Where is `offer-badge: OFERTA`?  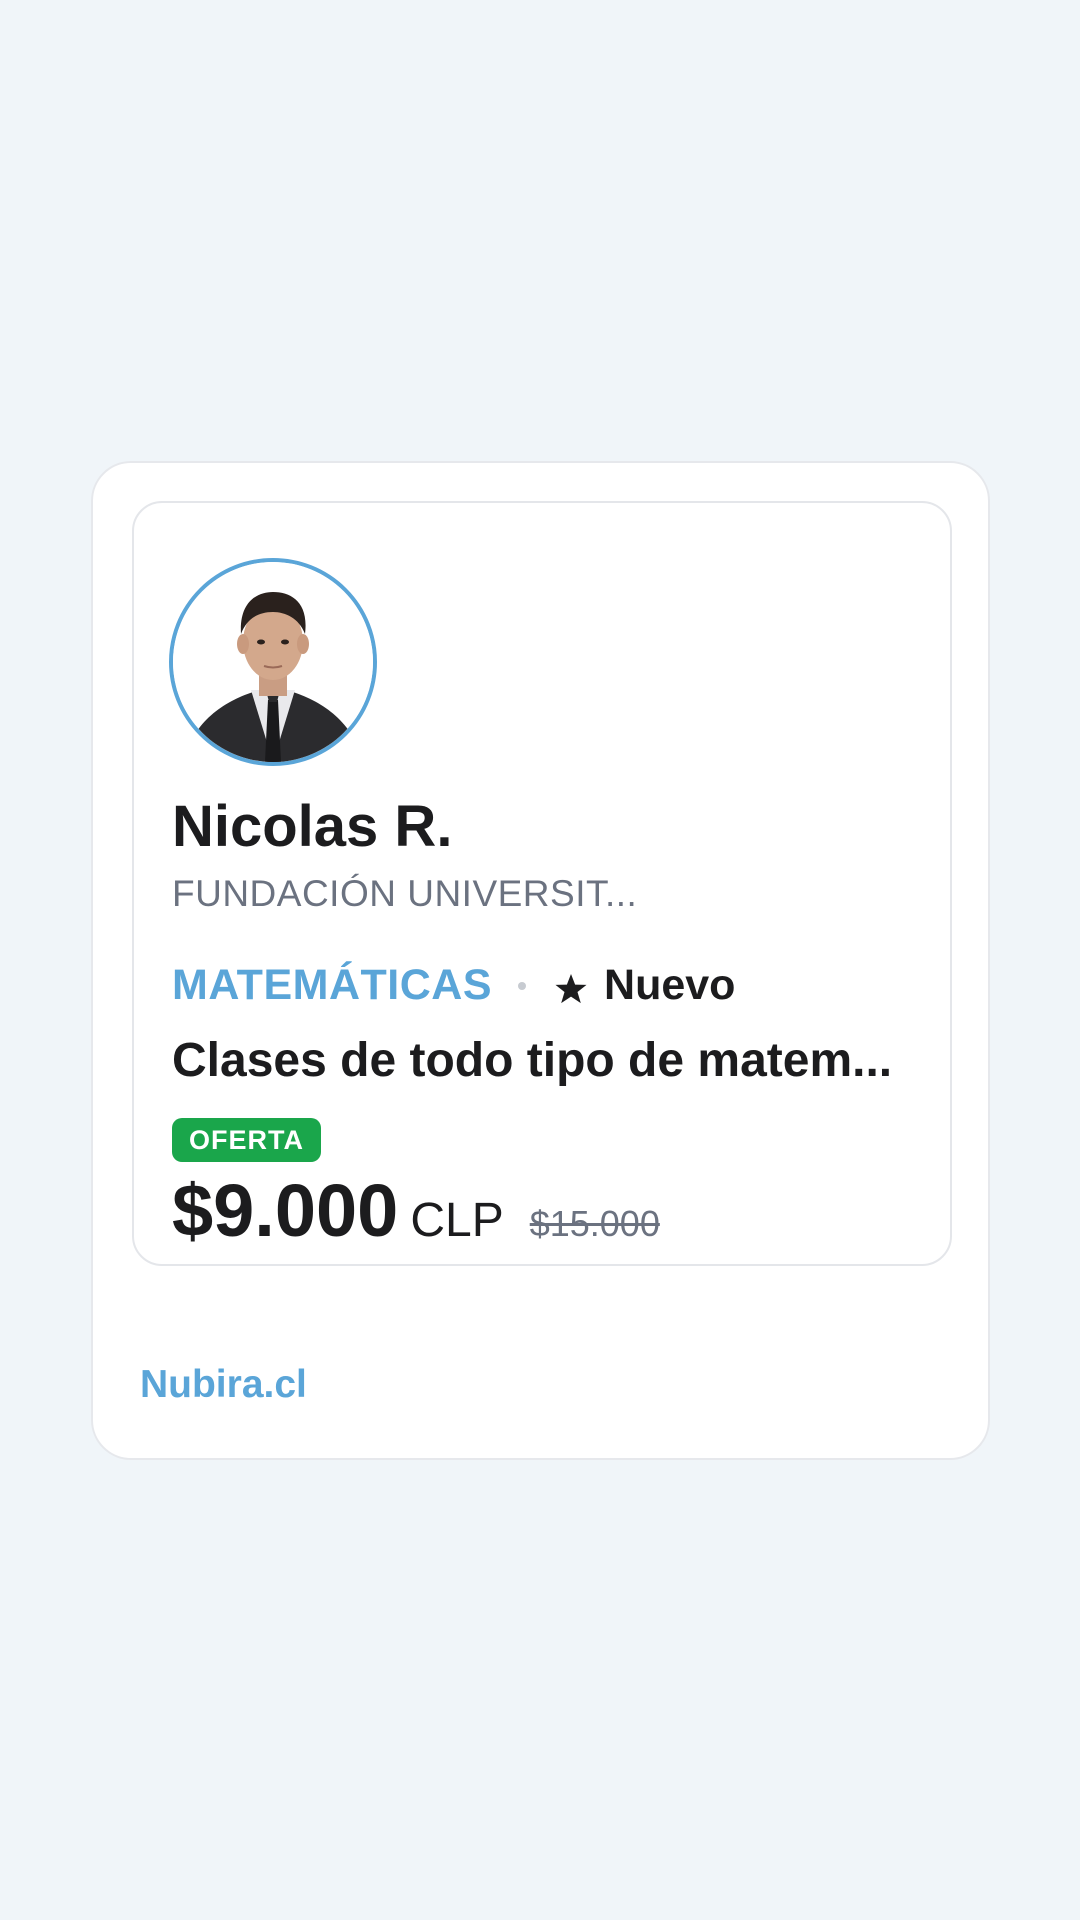
offer-badge: OFERTA is located at coordinates (246, 1140).